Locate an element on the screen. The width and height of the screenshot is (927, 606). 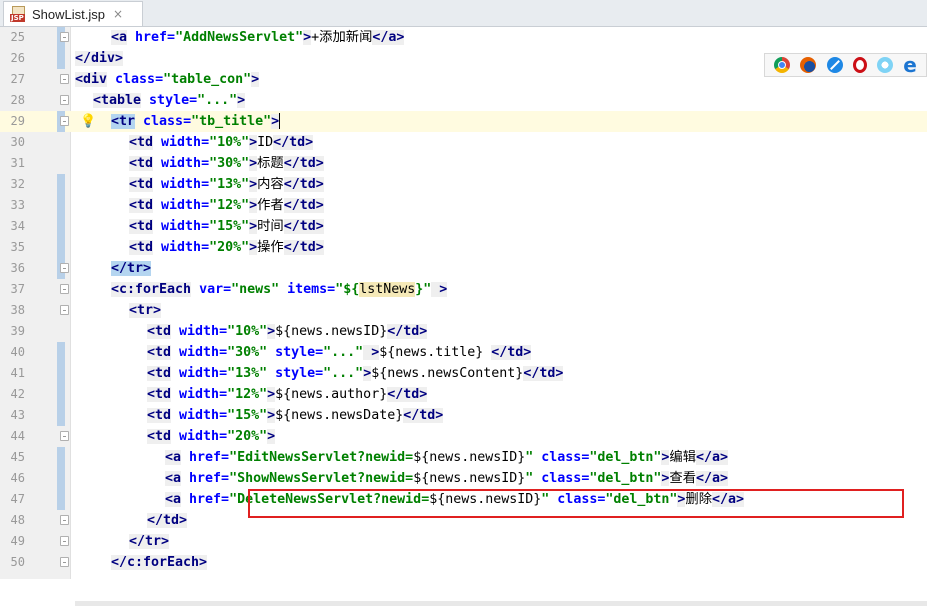
code-token: "30%" is located at coordinates (229, 163).